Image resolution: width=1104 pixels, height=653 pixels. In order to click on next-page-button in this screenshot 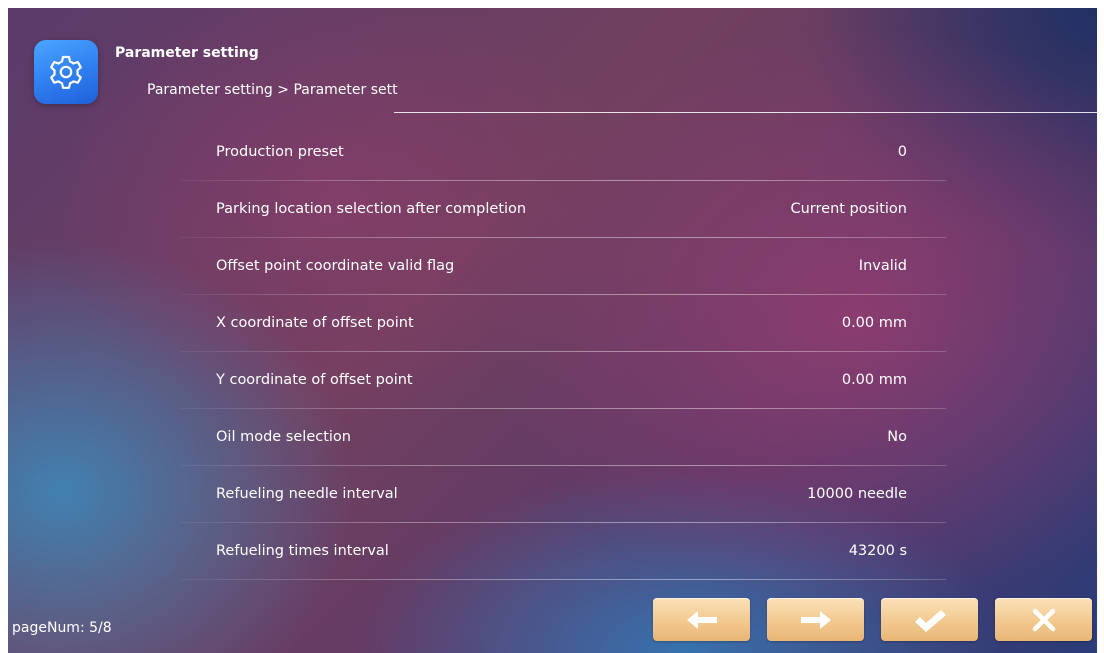, I will do `click(815, 619)`.